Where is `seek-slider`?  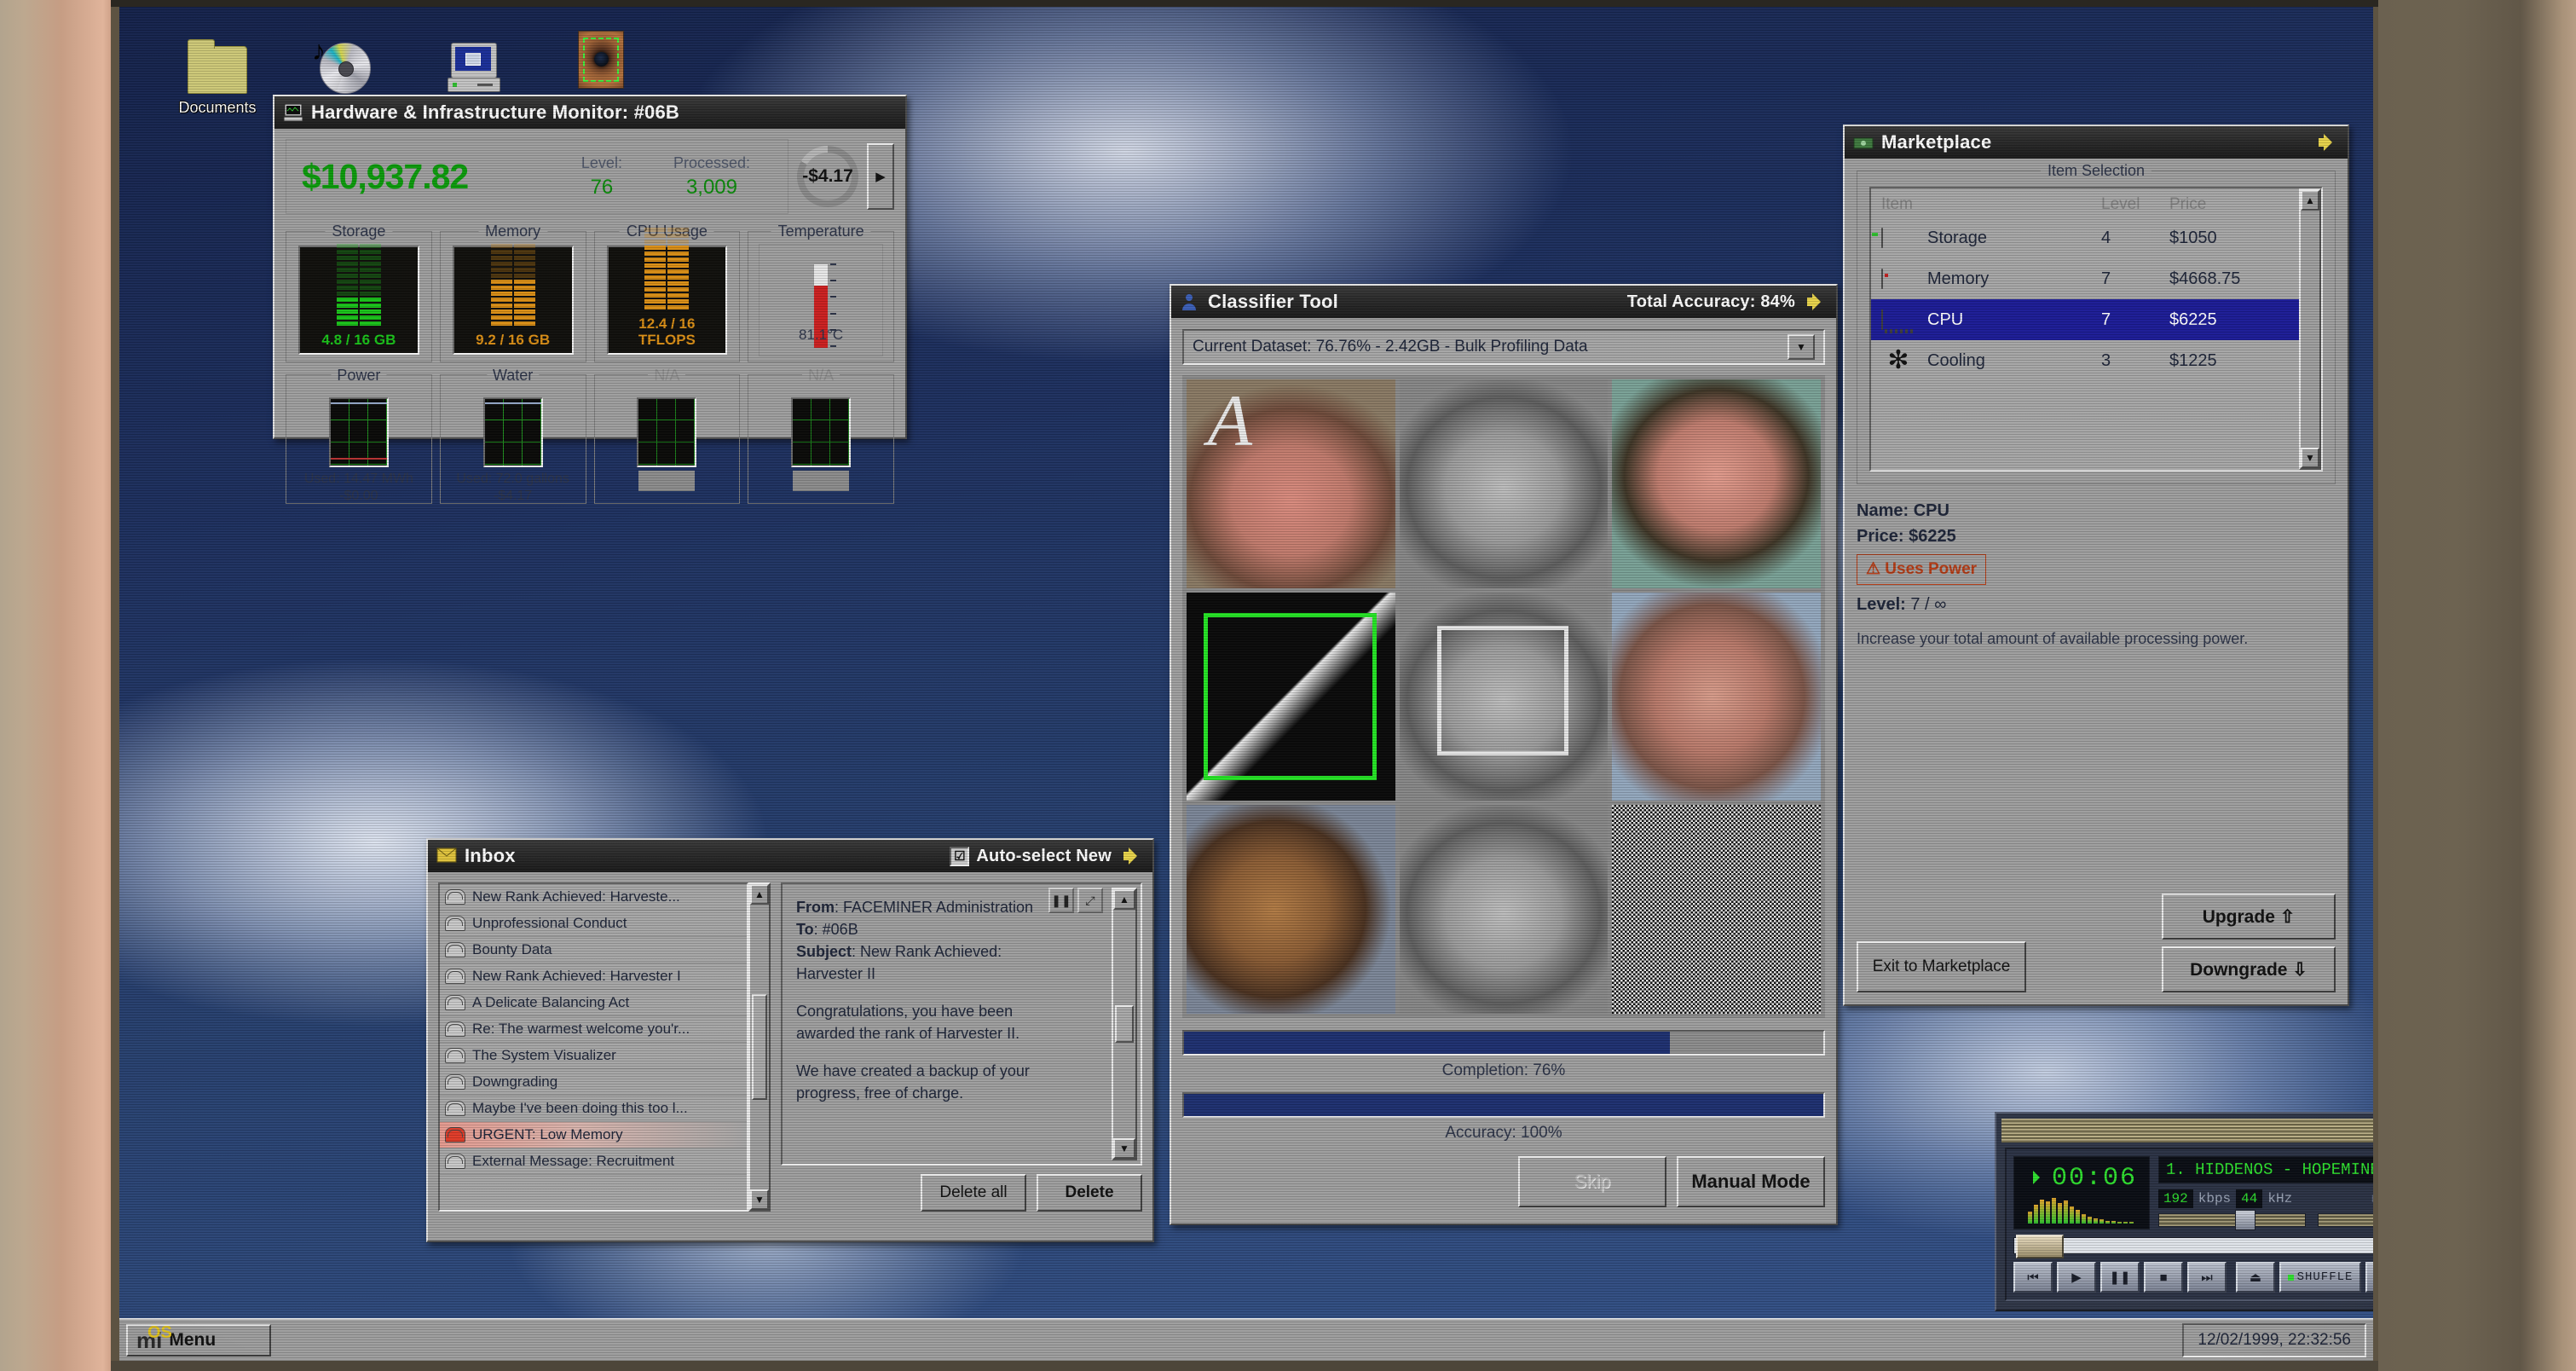 seek-slider is located at coordinates (2193, 1247).